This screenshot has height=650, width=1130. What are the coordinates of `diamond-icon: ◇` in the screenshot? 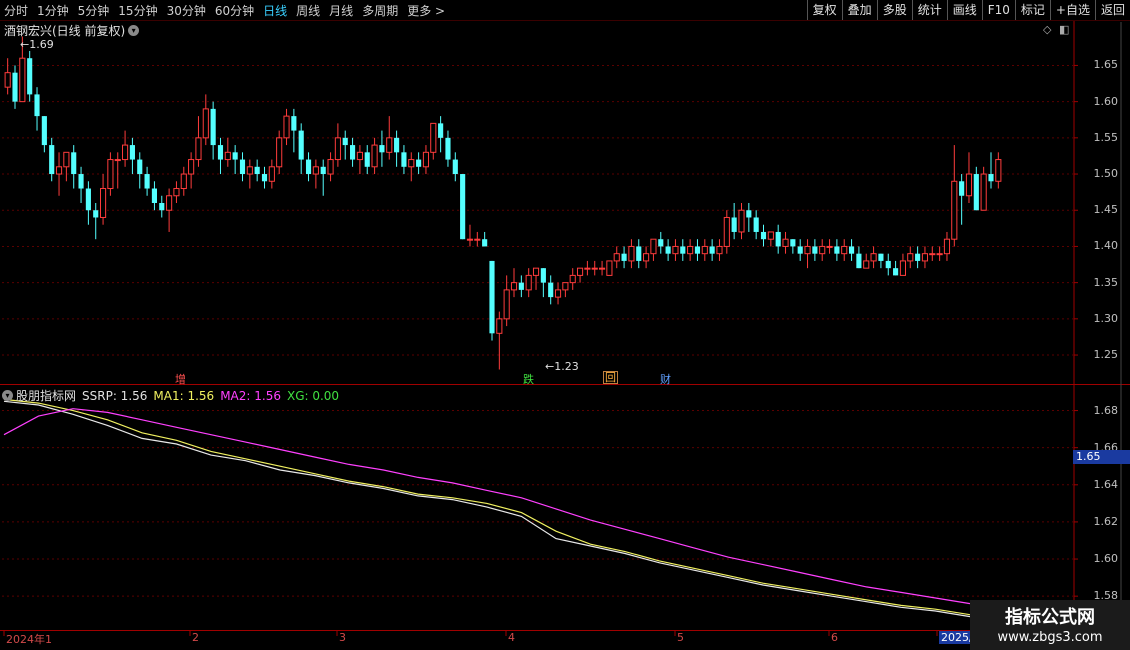 It's located at (1047, 29).